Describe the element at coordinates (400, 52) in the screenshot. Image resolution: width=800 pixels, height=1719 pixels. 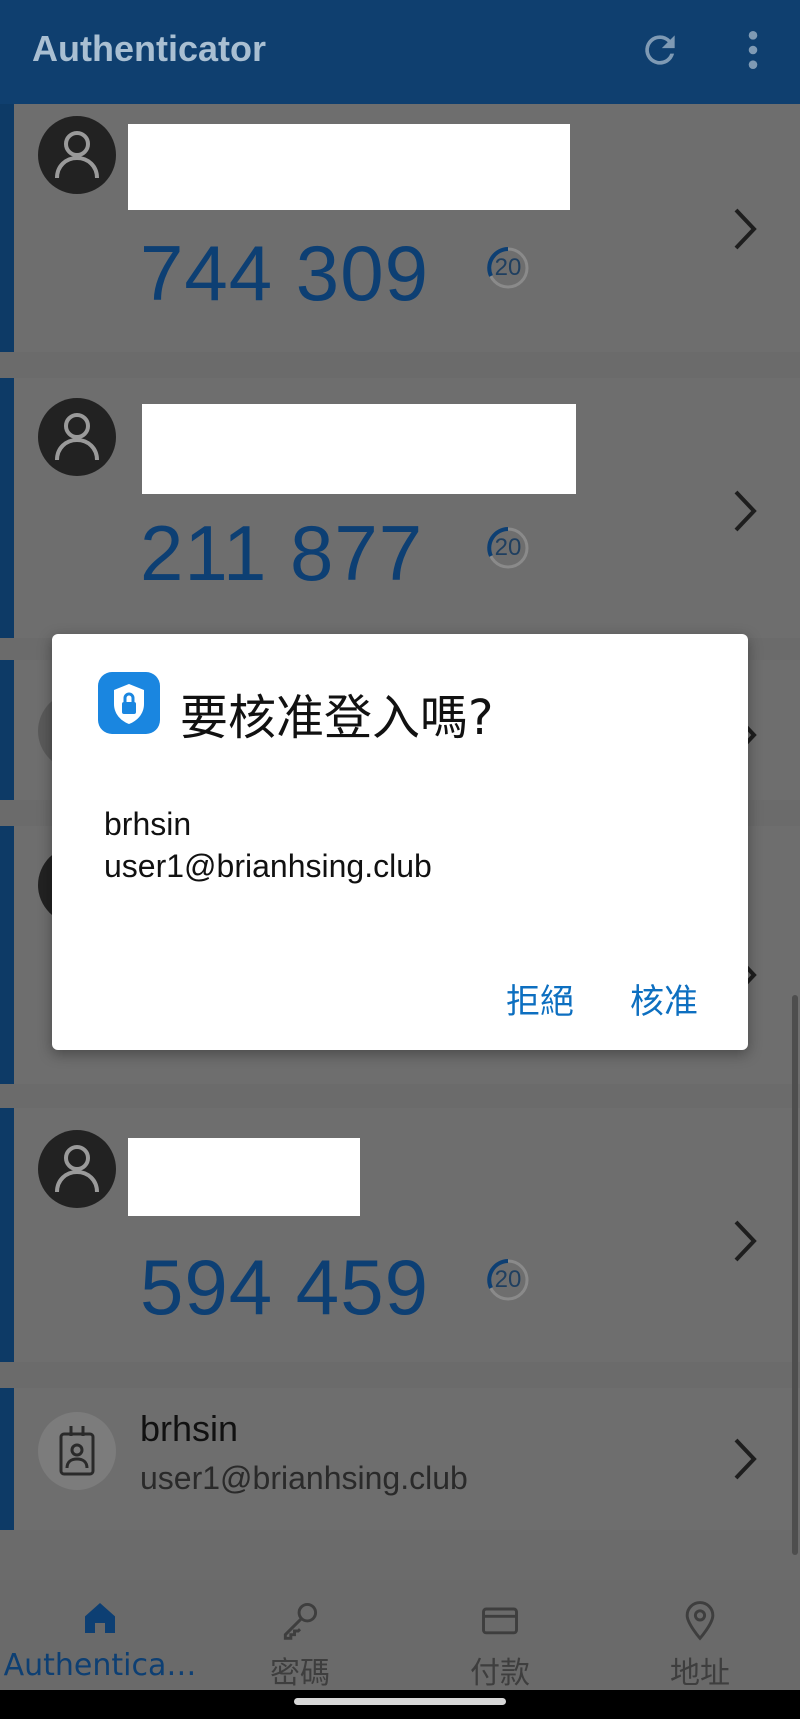
I see `app-bar: Authenticator` at that location.